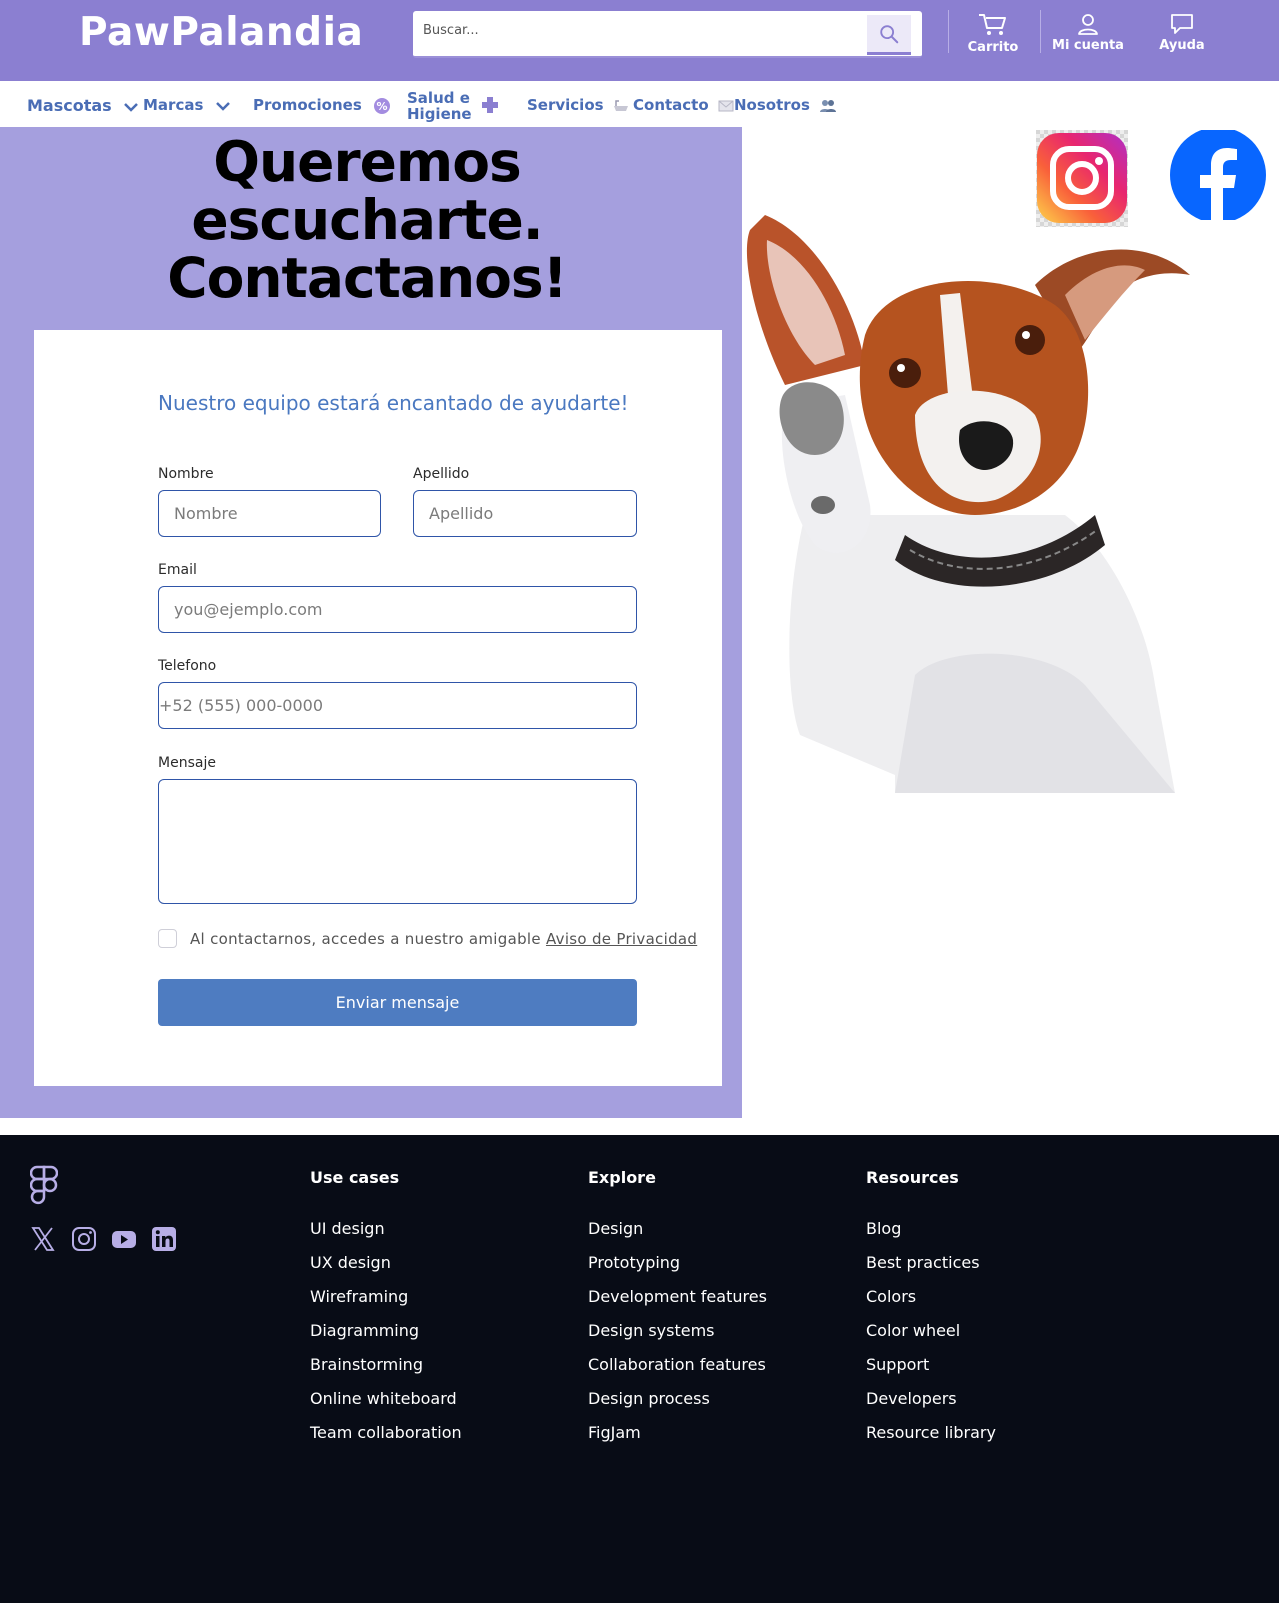 The width and height of the screenshot is (1279, 1603). What do you see at coordinates (187, 763) in the screenshot?
I see `message-label: Mensaje` at bounding box center [187, 763].